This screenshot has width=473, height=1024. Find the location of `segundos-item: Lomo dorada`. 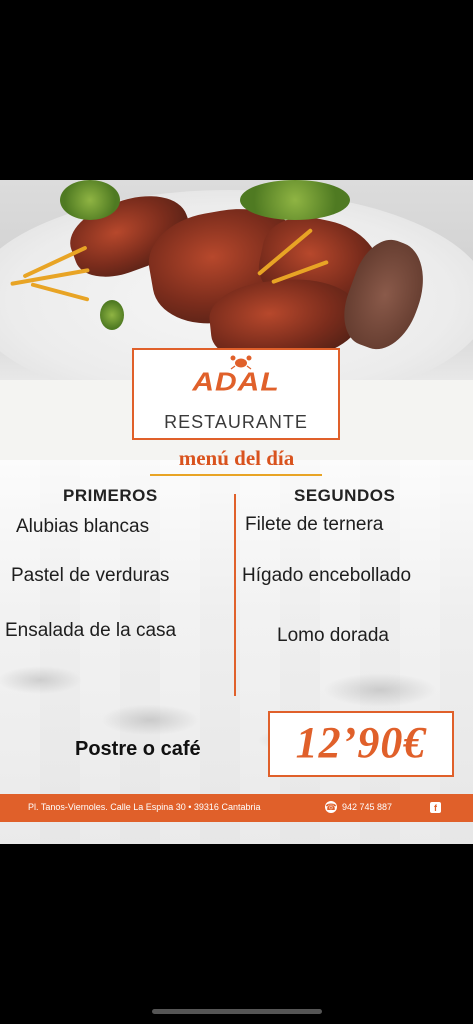

segundos-item: Lomo dorada is located at coordinates (333, 635).